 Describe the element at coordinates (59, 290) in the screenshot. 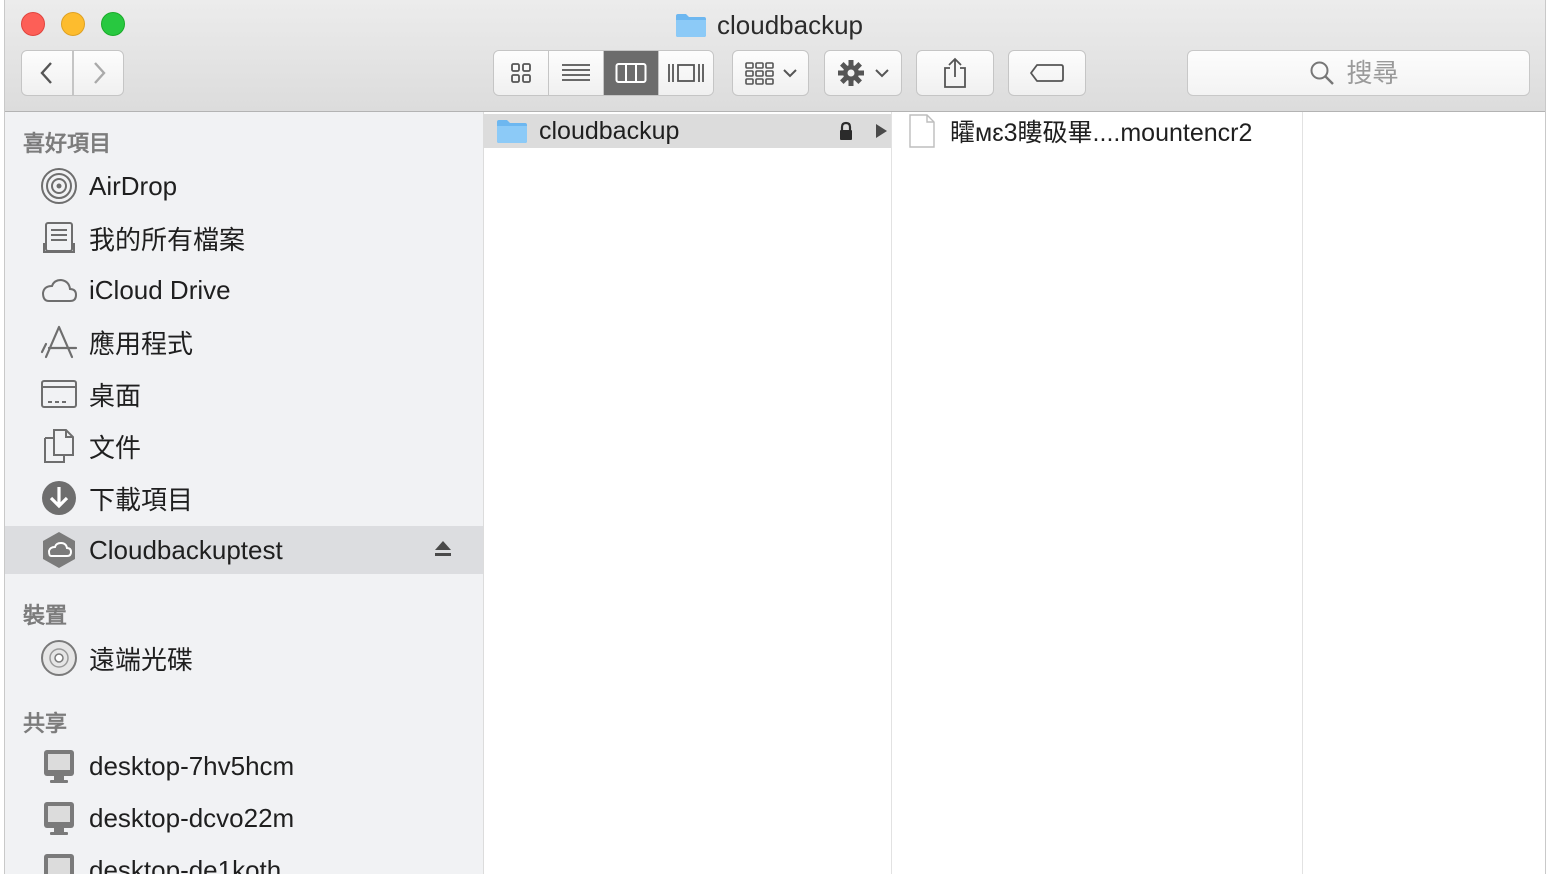

I see `cloud-icon` at that location.